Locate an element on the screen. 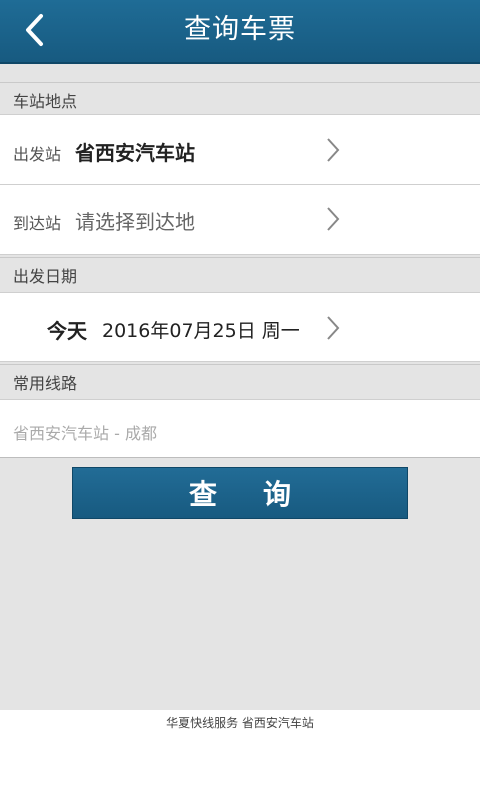  date-value: 2016年07月25日 周一 is located at coordinates (201, 331).